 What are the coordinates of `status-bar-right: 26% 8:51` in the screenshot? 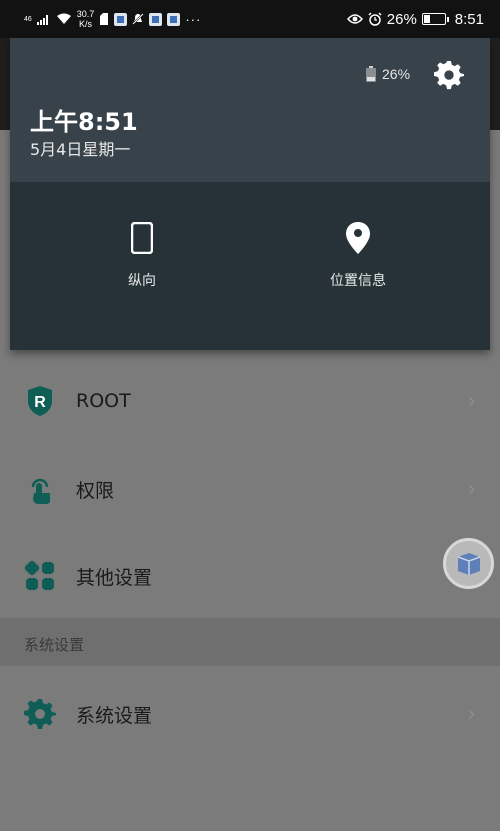 It's located at (415, 19).